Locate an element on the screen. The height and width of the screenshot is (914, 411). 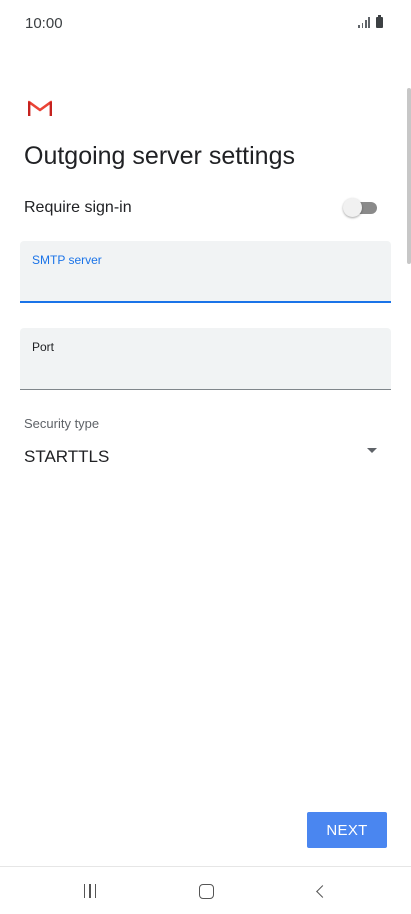
back-icon is located at coordinates (322, 891).